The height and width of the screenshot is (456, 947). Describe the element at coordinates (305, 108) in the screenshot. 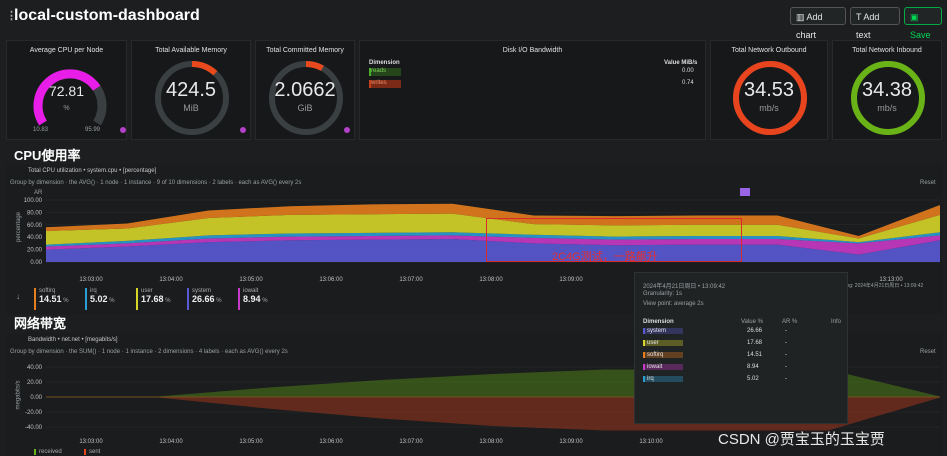

I see `mem-committed-unit: GiB` at that location.